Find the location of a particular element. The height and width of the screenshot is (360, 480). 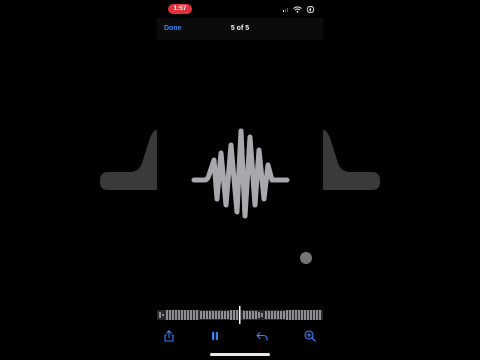

share-button is located at coordinates (169, 336).